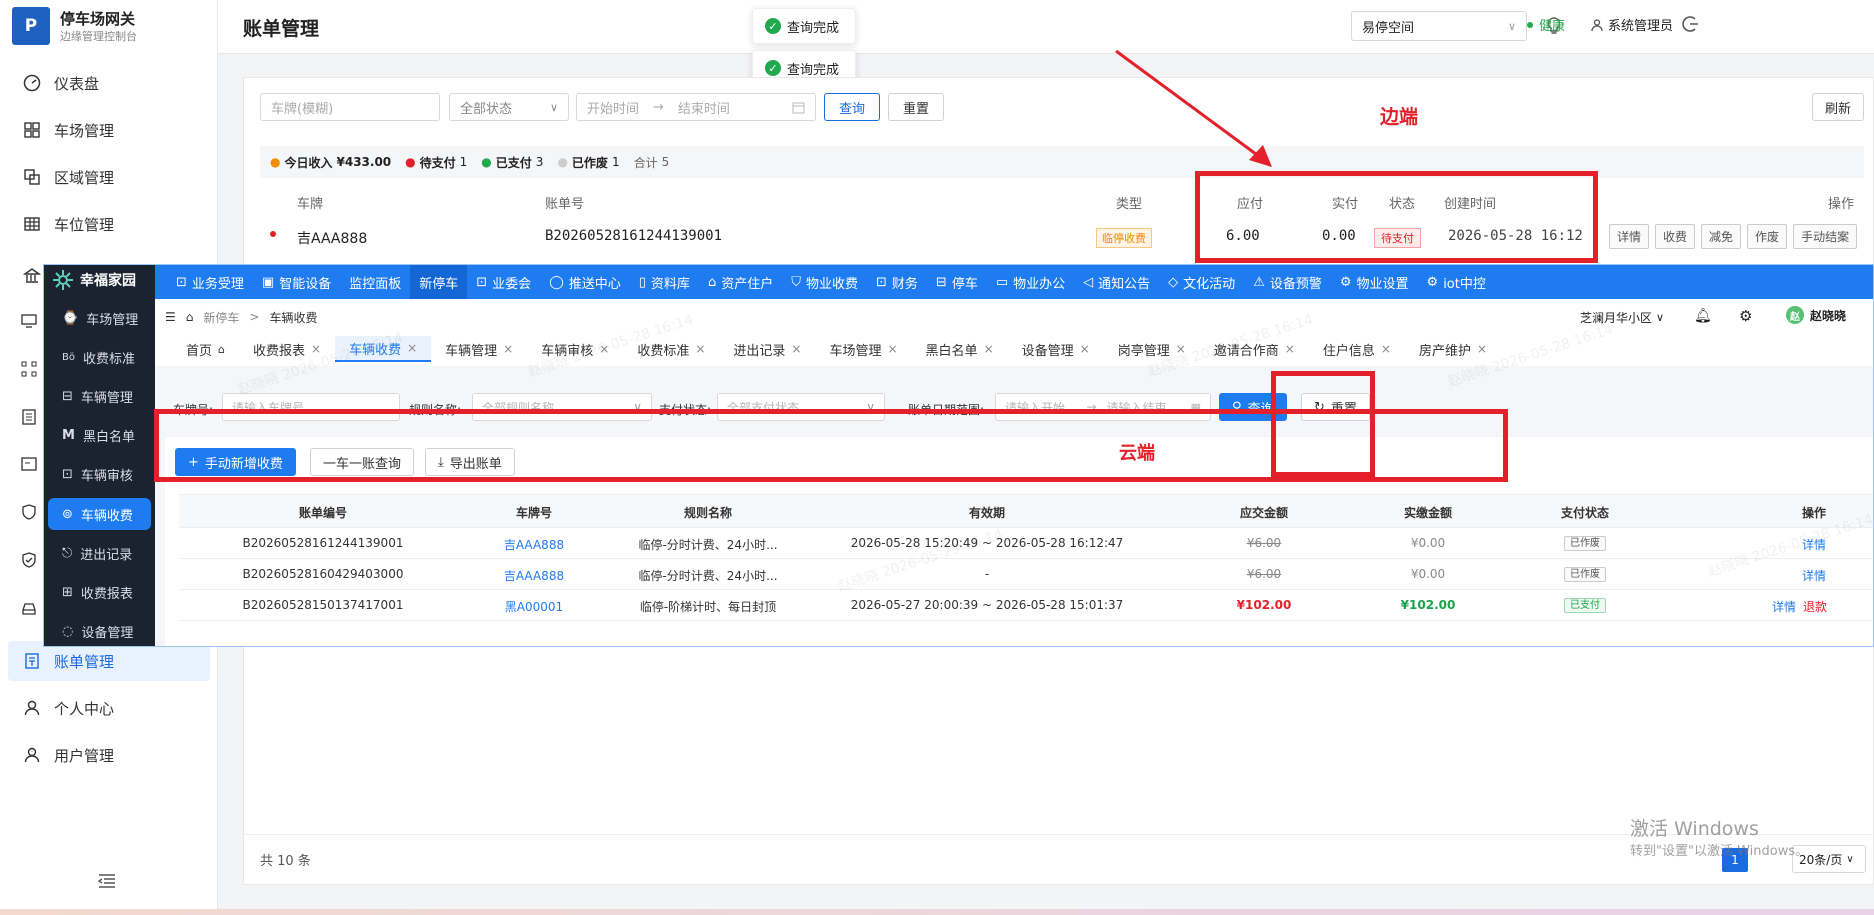 Image resolution: width=1874 pixels, height=915 pixels. I want to click on nav-item-parking-lot: 车场管理, so click(109, 130).